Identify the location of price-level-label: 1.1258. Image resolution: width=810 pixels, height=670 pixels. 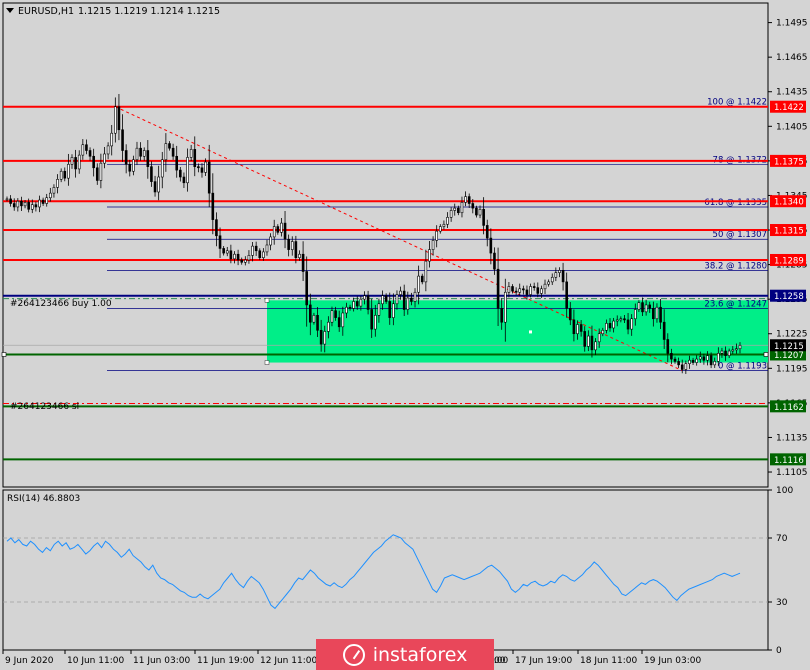
(789, 297).